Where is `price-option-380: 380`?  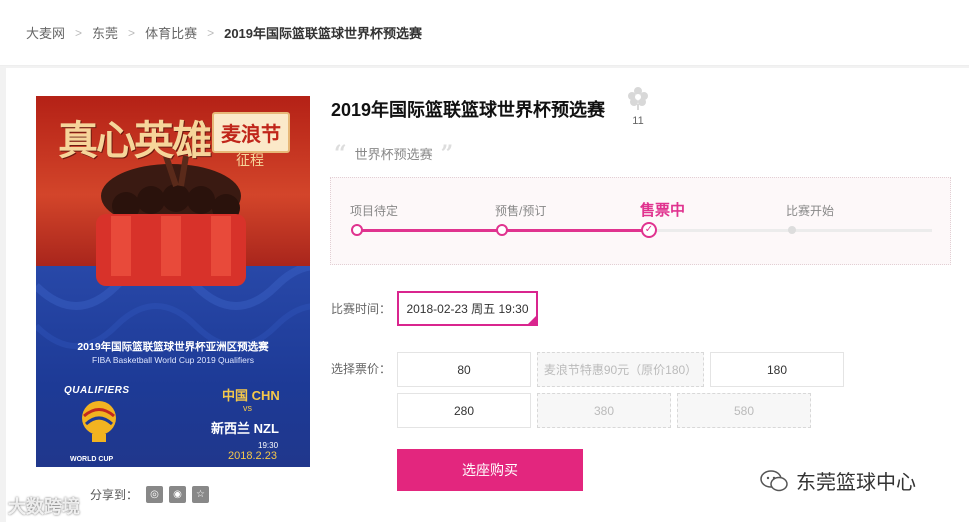
price-option-380: 380 is located at coordinates (604, 410).